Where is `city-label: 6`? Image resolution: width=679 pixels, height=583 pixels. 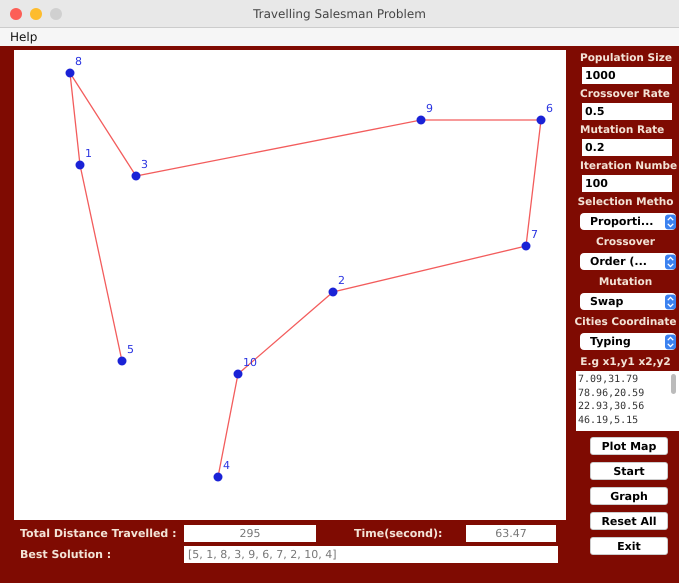 city-label: 6 is located at coordinates (549, 108).